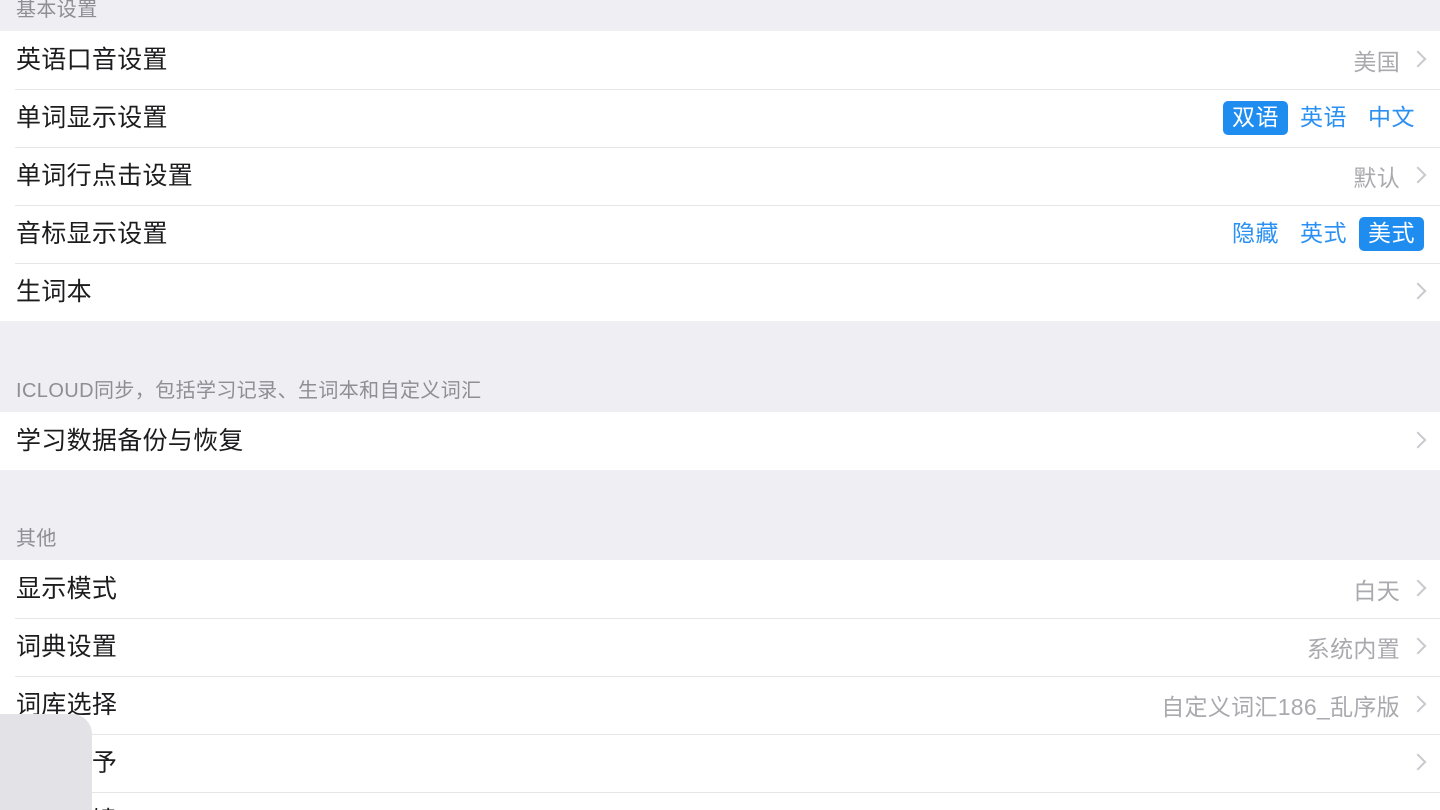  Describe the element at coordinates (130, 440) in the screenshot. I see `row-backup-restore-label: 学习数据备份与恢复` at that location.